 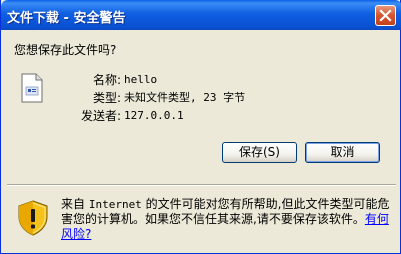 What do you see at coordinates (106, 98) in the screenshot?
I see `file-type-label: 类型:` at bounding box center [106, 98].